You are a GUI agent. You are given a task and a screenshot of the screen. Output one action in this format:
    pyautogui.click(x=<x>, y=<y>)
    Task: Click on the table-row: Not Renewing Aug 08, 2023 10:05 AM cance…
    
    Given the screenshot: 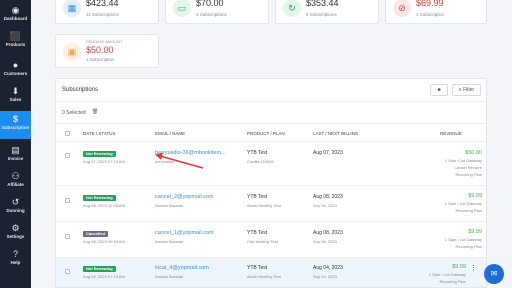 What is the action you would take?
    pyautogui.click(x=271, y=203)
    